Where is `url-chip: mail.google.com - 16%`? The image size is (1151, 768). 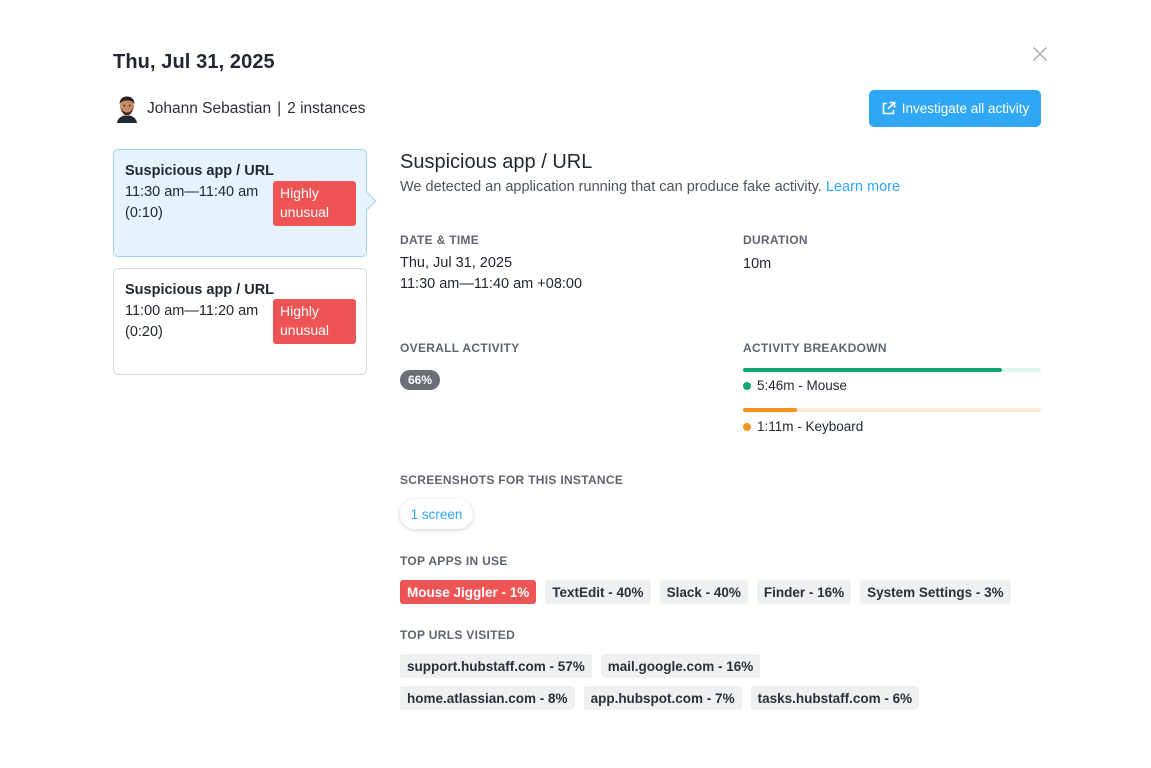 url-chip: mail.google.com - 16% is located at coordinates (680, 666).